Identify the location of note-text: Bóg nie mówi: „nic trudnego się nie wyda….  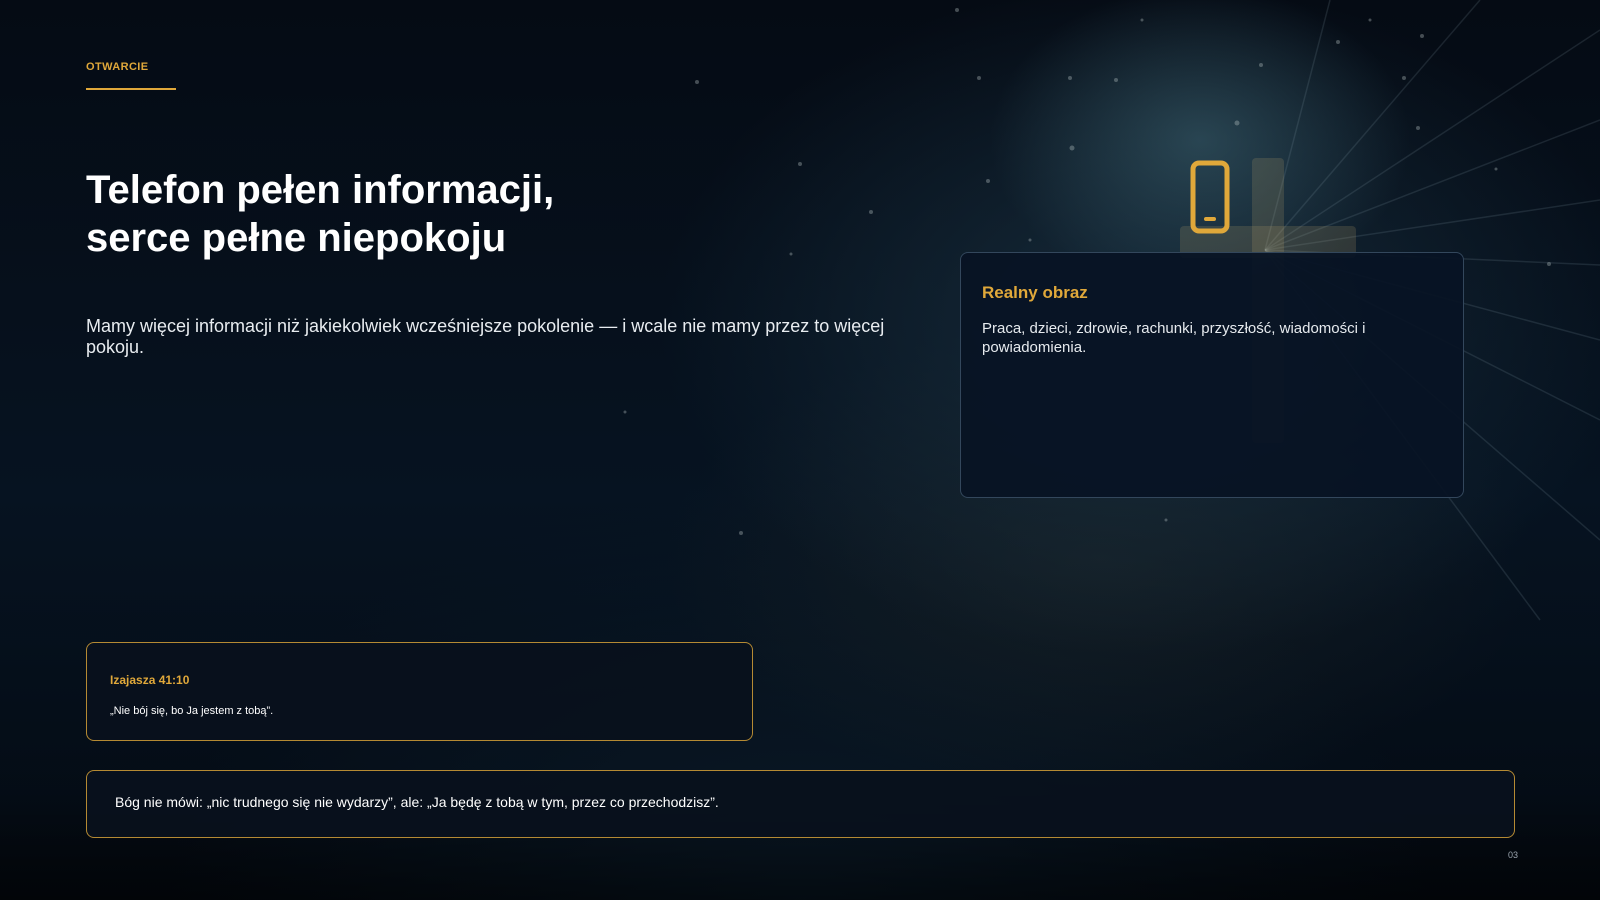
(417, 802).